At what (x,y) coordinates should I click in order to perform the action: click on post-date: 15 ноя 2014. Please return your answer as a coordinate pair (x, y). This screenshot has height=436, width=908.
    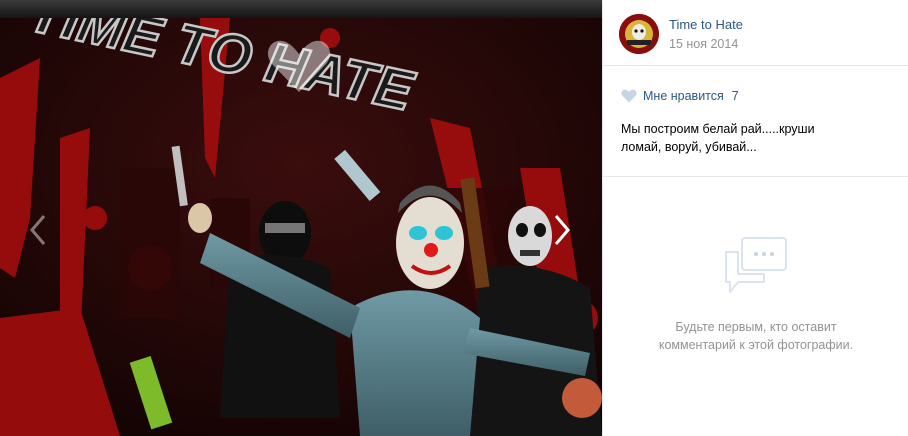
    Looking at the image, I should click on (704, 44).